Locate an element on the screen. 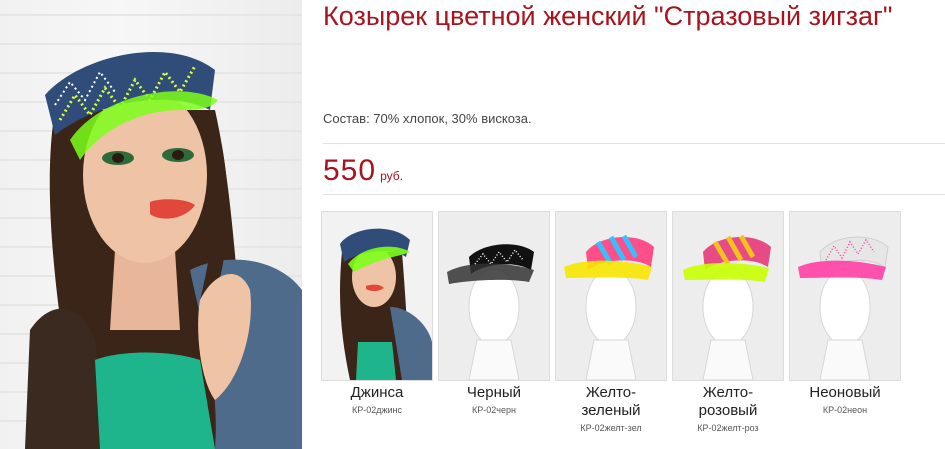 Image resolution: width=945 pixels, height=449 pixels. variant-zhelto-zelenyi: Желто- зеленый КР-02желт-зел is located at coordinates (611, 322).